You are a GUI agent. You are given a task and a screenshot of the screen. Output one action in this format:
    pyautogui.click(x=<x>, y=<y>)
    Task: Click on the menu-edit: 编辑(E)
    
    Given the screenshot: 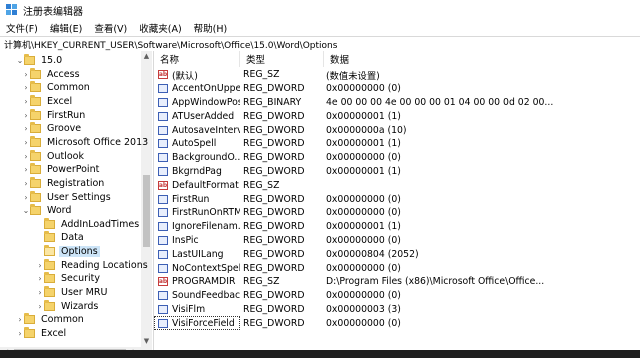 What is the action you would take?
    pyautogui.click(x=66, y=28)
    